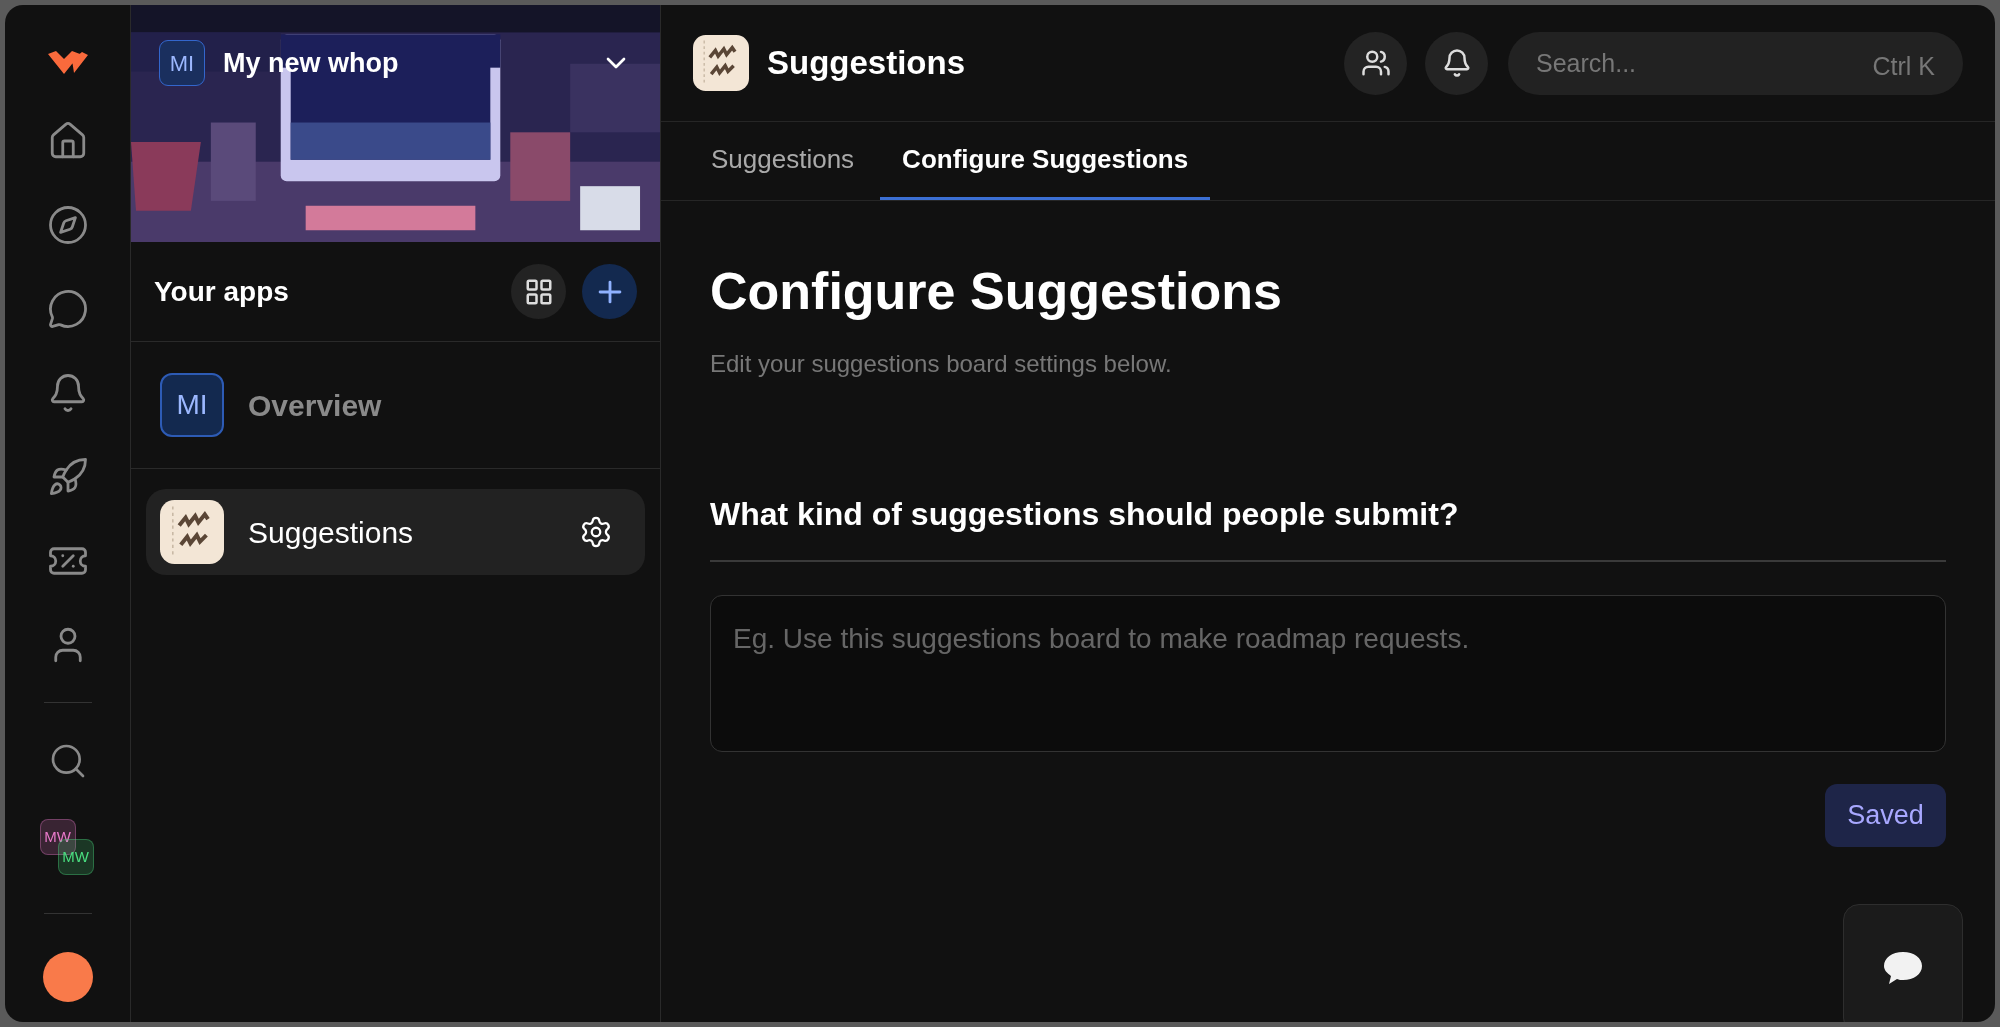 The width and height of the screenshot is (2000, 1027). I want to click on sidebar-item: Suggestions, so click(395, 532).